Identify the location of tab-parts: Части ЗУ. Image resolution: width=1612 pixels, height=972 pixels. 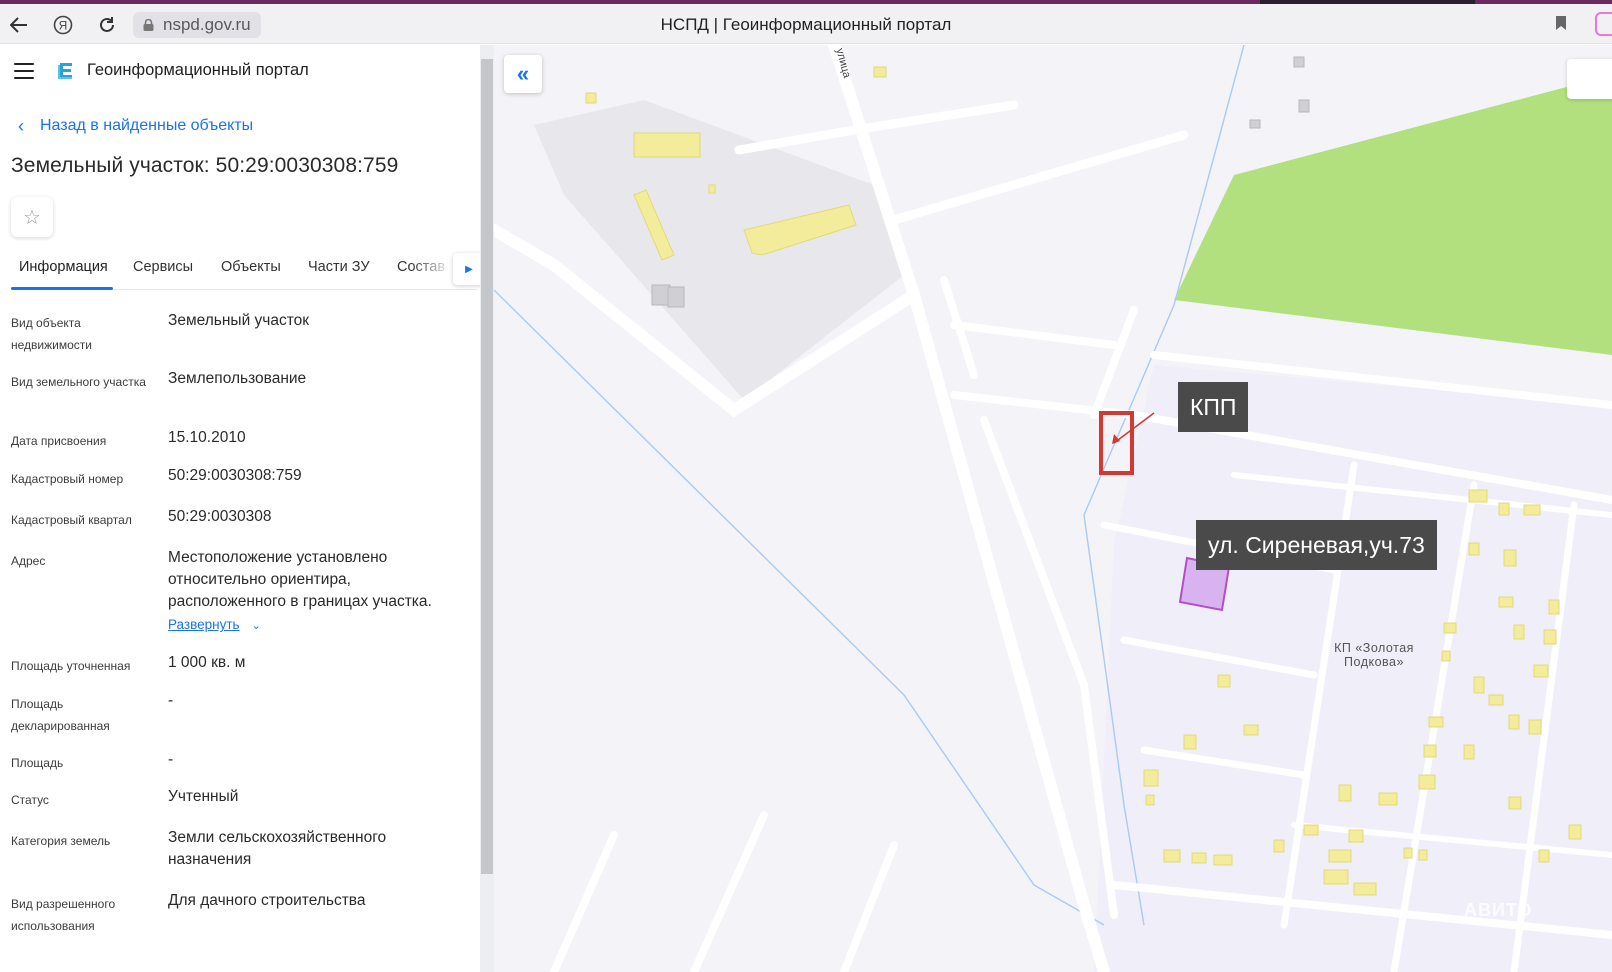
(339, 267).